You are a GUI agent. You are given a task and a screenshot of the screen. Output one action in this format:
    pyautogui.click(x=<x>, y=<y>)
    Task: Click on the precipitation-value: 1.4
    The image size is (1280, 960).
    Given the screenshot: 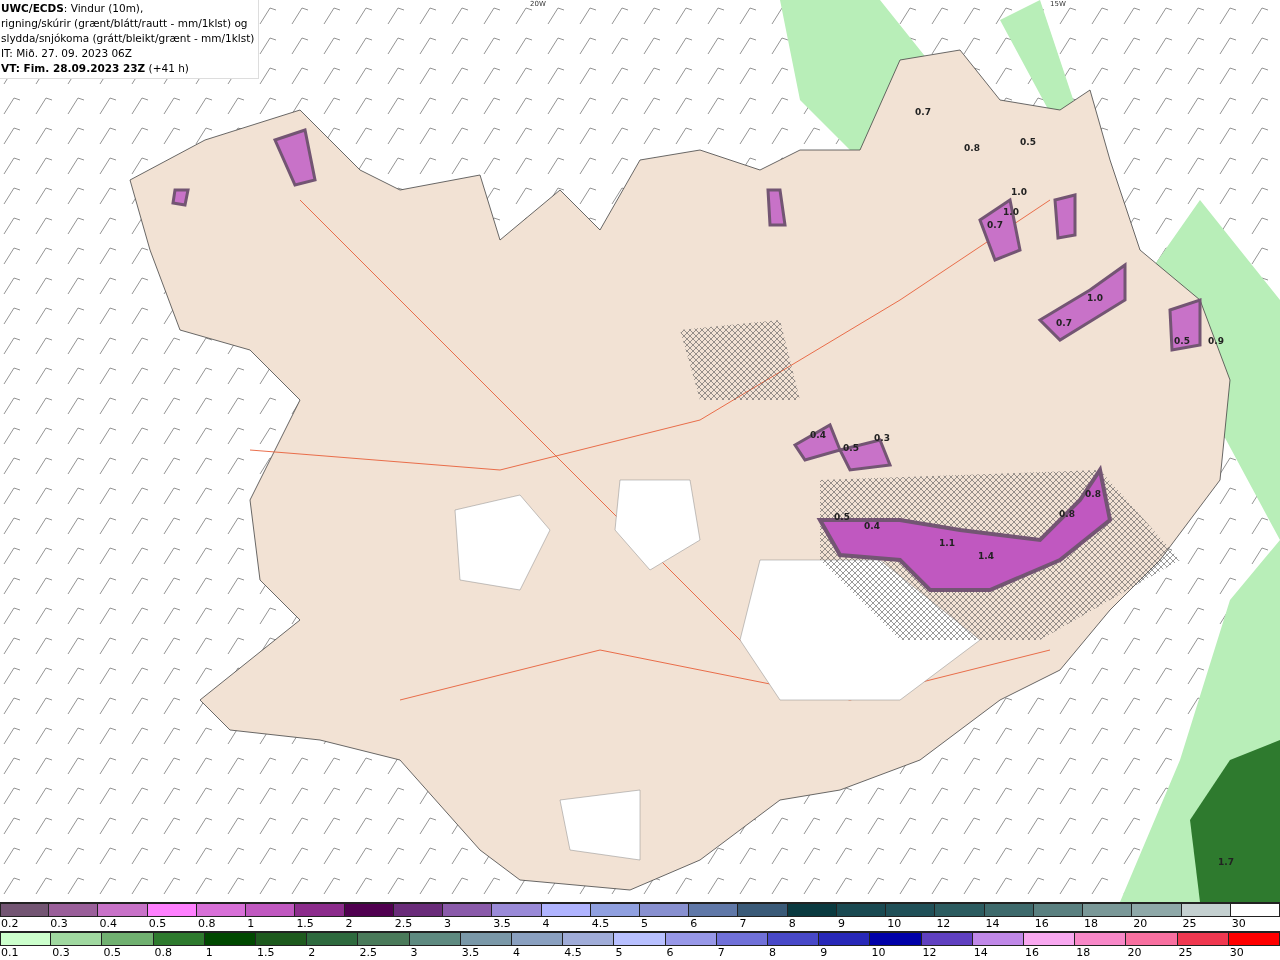 What is the action you would take?
    pyautogui.click(x=986, y=556)
    